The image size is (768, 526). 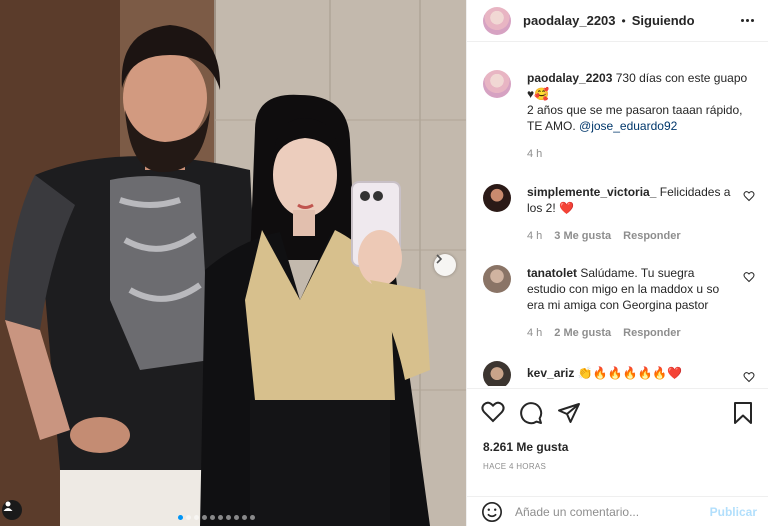 I want to click on comment-button, so click(x=531, y=413).